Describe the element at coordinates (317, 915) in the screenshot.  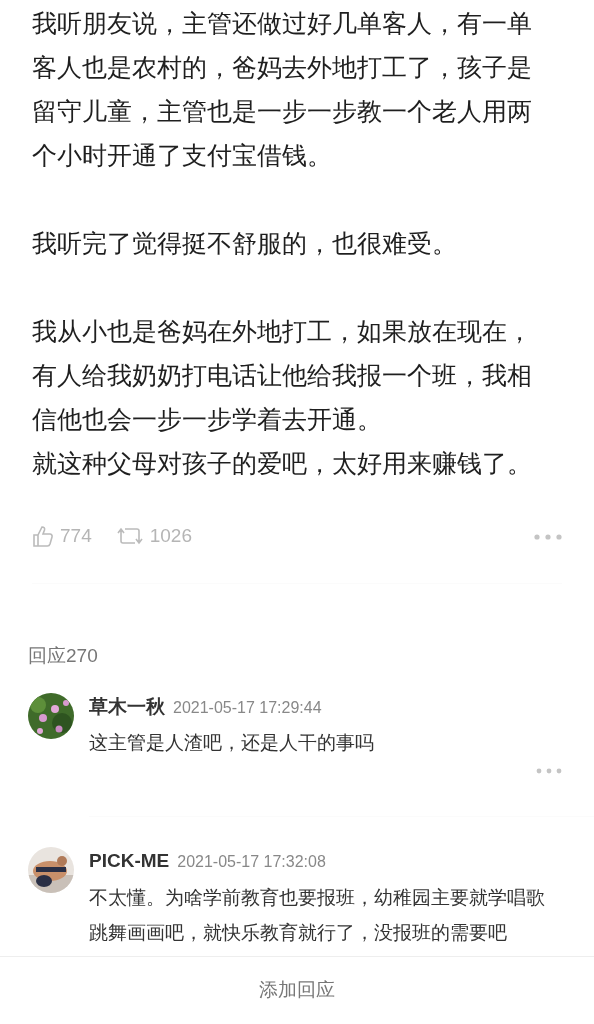
I see `comment-text: 不太懂。为啥学前教育也要报班，幼稚园主要就学唱歌跳舞画画吧，就快乐教育就行了，没报班的需要吧` at that location.